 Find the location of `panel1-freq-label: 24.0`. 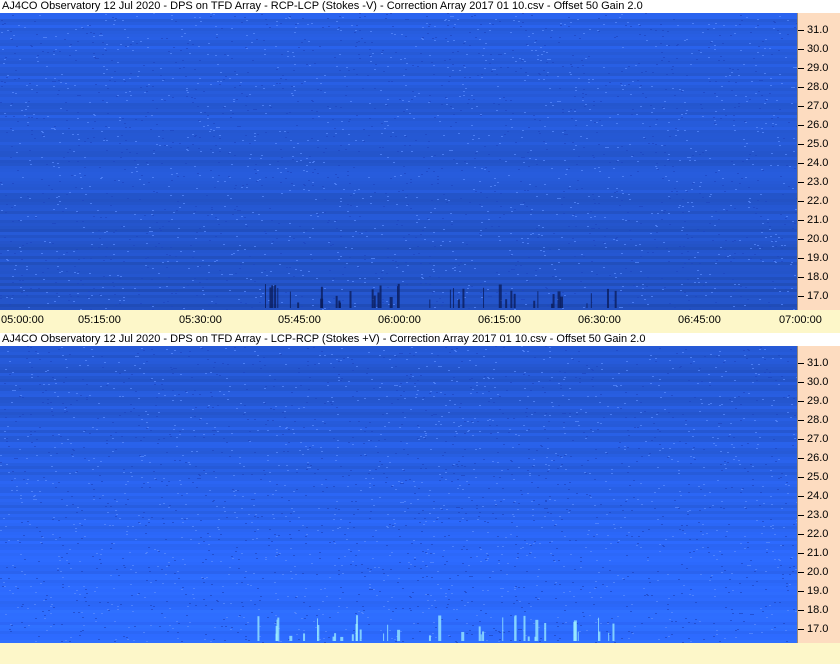

panel1-freq-label: 24.0 is located at coordinates (818, 163).